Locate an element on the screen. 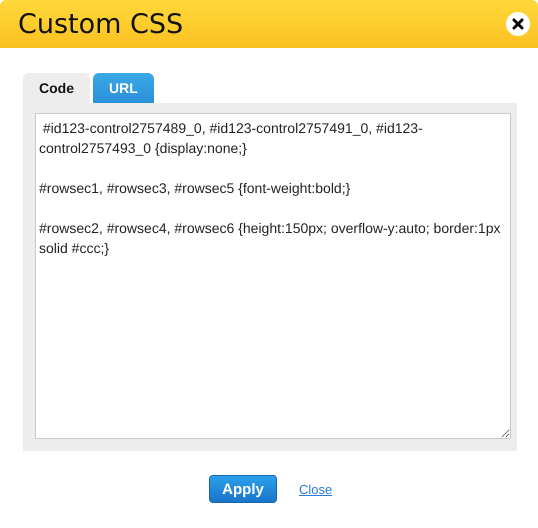  tab: Code is located at coordinates (56, 88).